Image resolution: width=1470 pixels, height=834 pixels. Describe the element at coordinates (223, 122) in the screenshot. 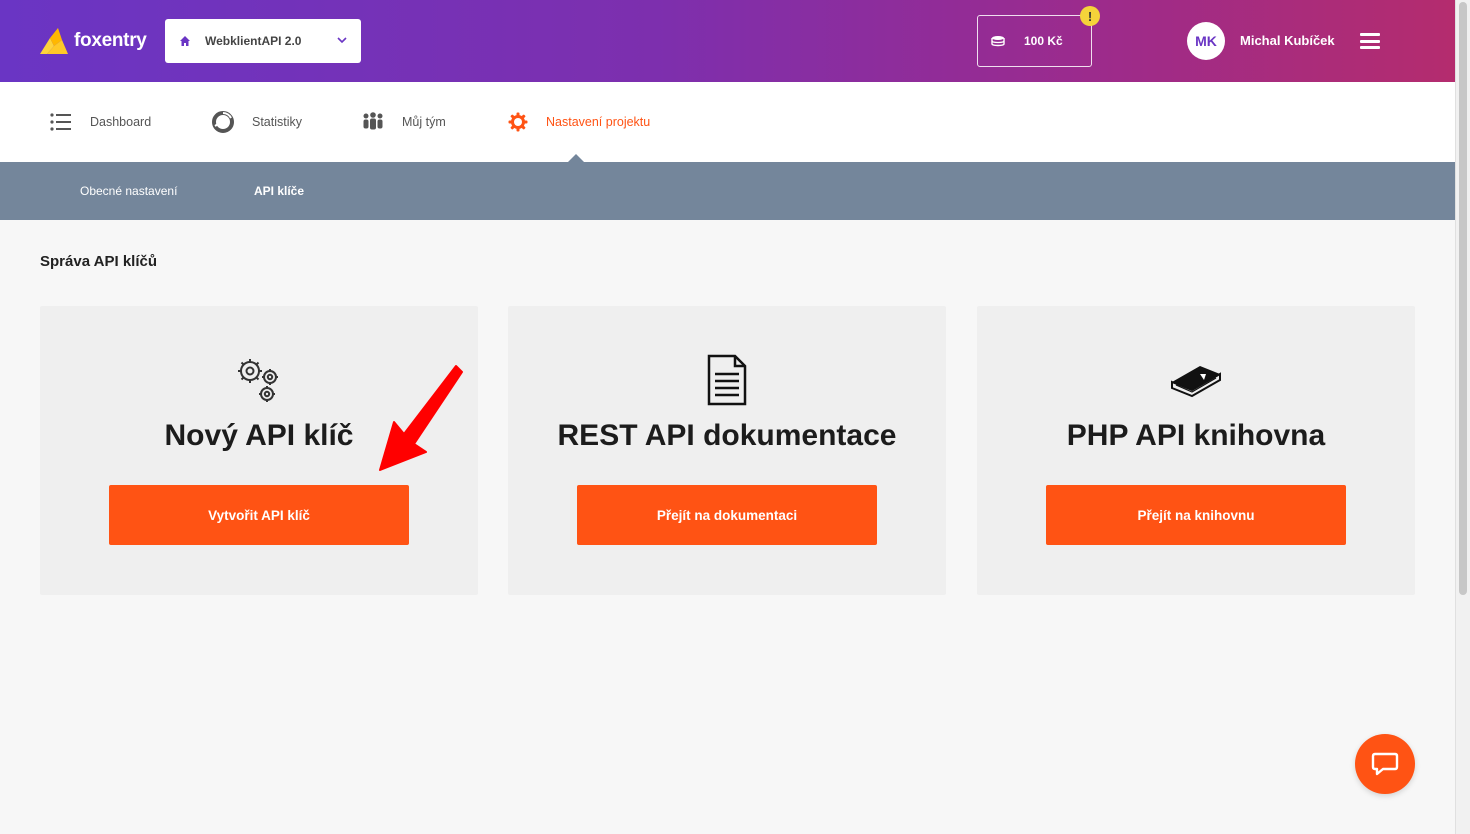

I see `pie-chart-icon` at that location.